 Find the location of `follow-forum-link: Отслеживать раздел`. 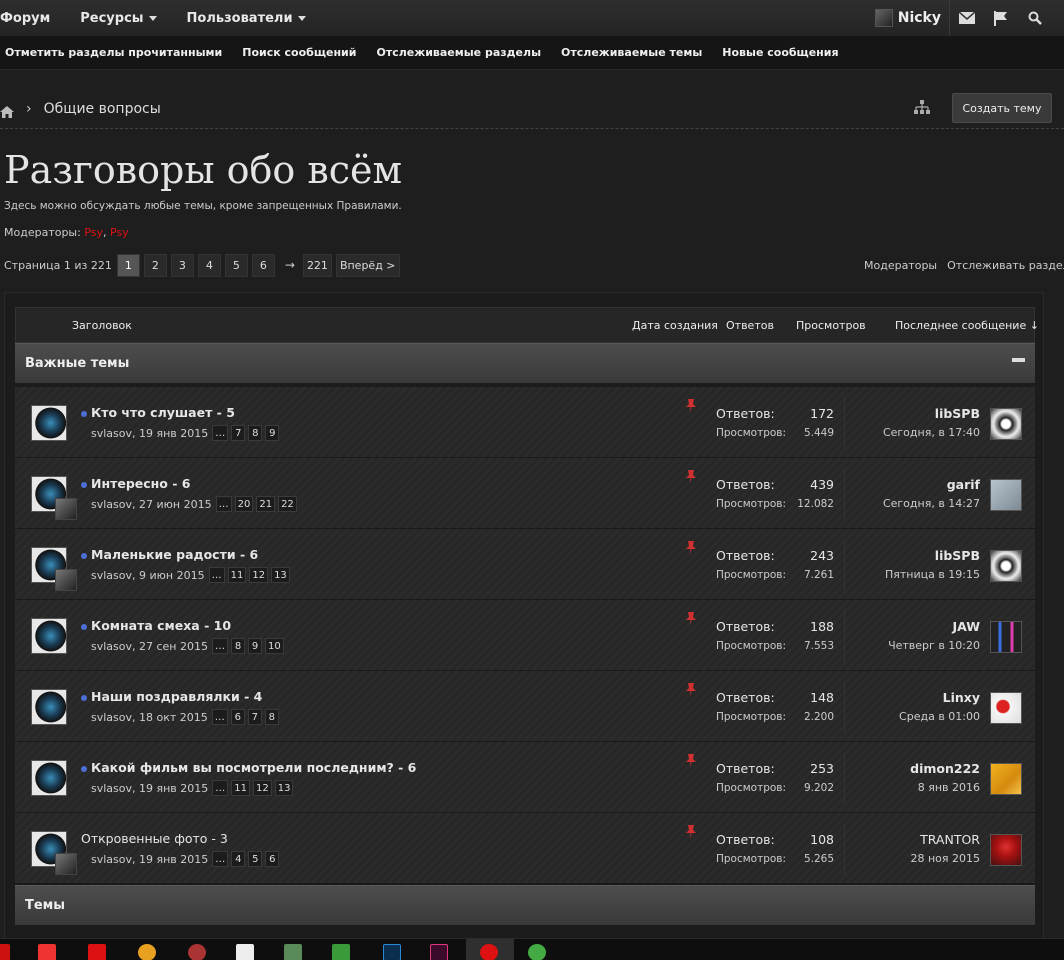

follow-forum-link: Отслеживать раздел is located at coordinates (1005, 265).